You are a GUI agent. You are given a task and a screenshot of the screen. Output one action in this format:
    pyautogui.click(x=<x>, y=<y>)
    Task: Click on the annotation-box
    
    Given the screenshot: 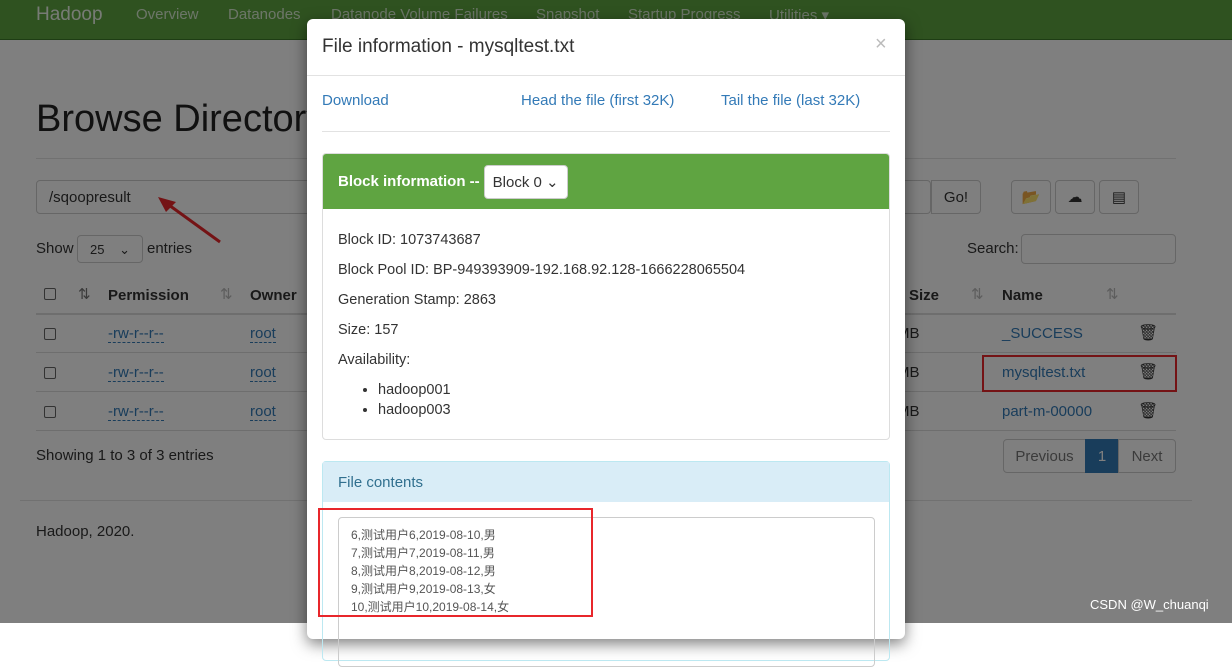 What is the action you would take?
    pyautogui.click(x=455, y=562)
    